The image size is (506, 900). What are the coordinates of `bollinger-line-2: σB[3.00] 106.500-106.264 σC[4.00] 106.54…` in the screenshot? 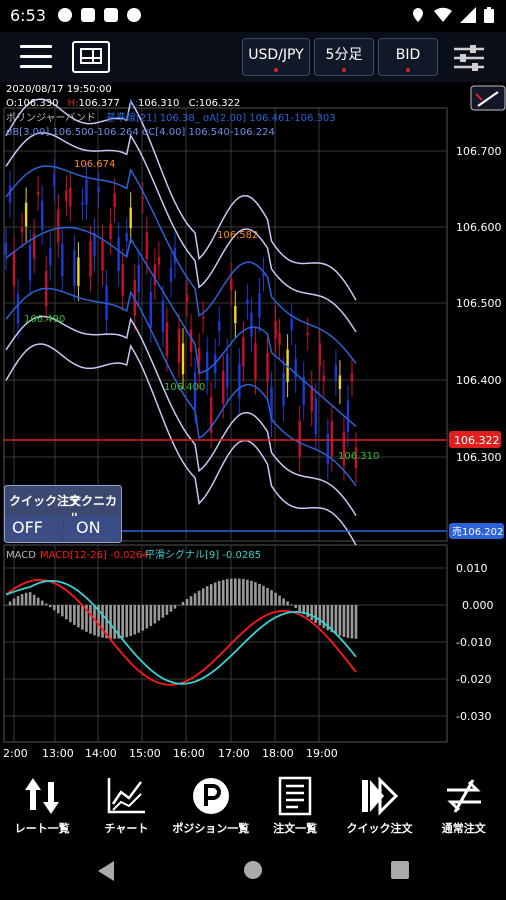 It's located at (140, 132).